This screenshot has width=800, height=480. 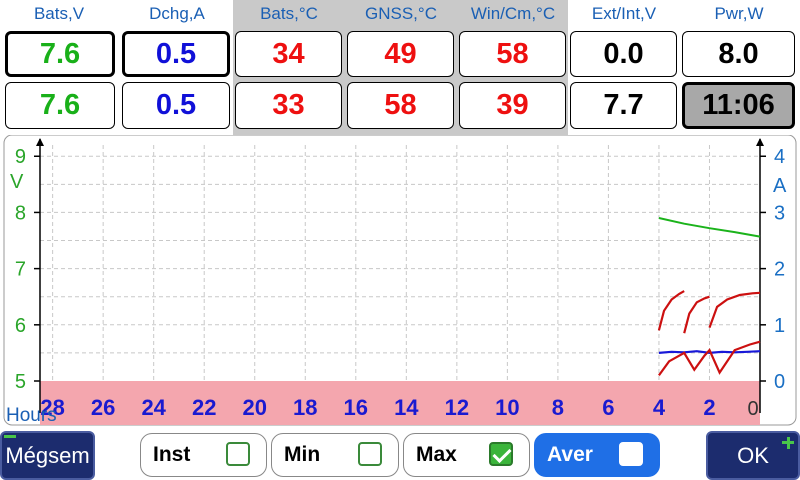 I want to click on left-tick-label: 8, so click(x=20, y=213).